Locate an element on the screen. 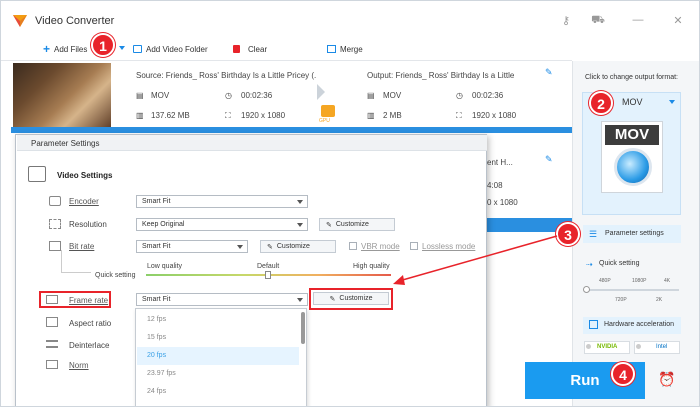  intel-label: Intel is located at coordinates (662, 347).